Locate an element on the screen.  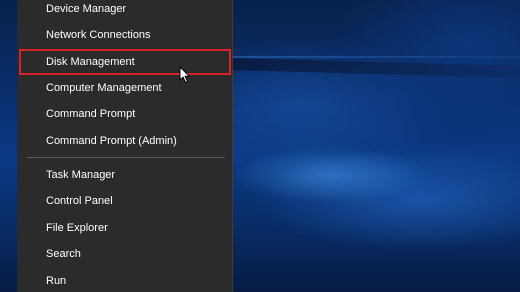
menu-separator is located at coordinates (126, 157).